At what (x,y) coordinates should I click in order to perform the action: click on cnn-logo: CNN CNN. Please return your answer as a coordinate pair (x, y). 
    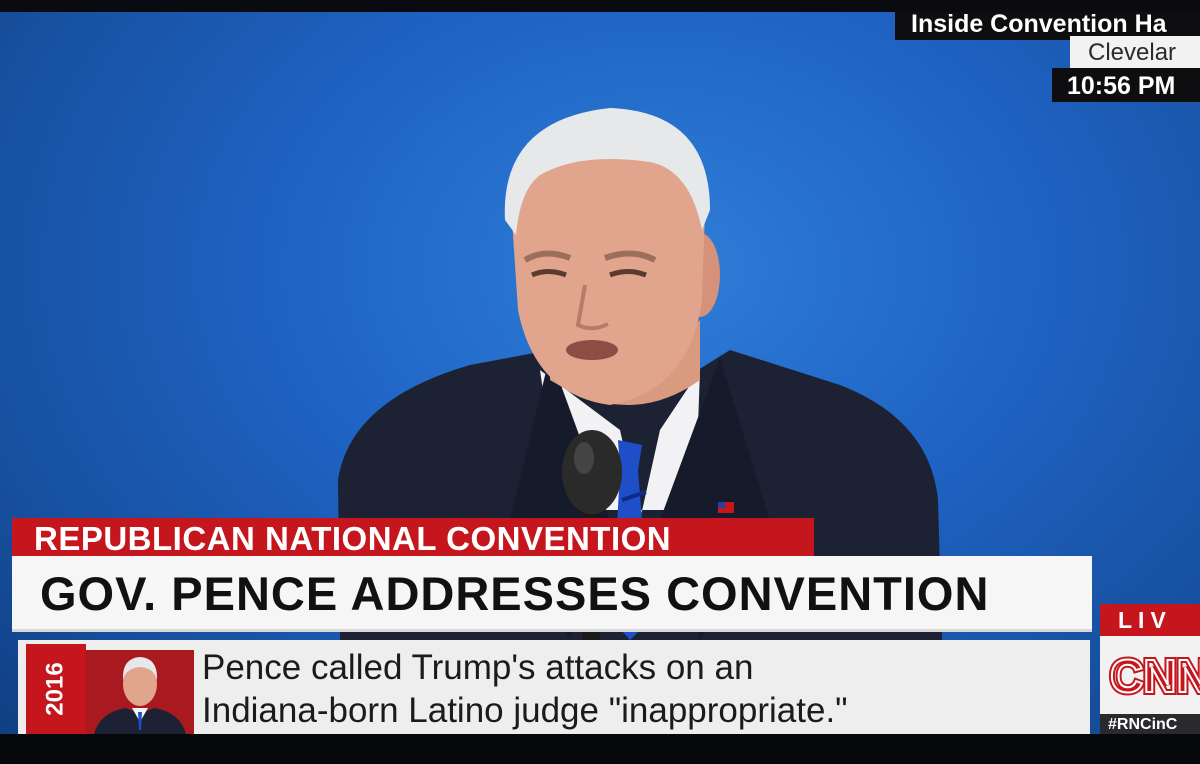
    Looking at the image, I should click on (1153, 676).